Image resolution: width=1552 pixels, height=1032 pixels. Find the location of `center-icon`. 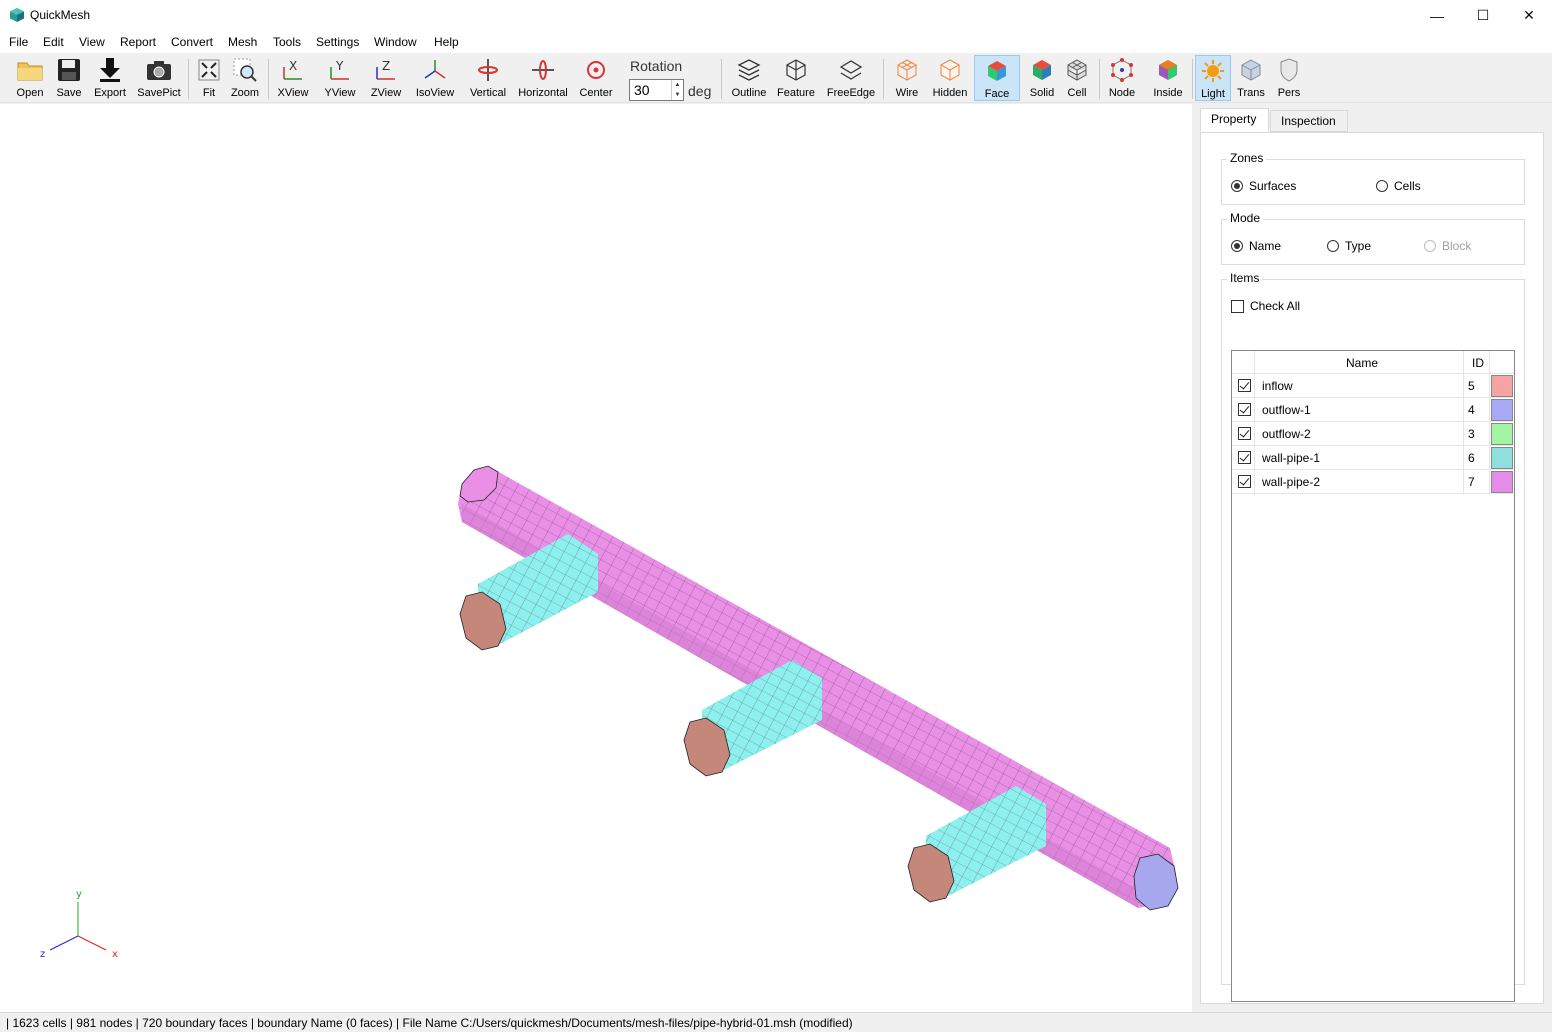

center-icon is located at coordinates (596, 70).